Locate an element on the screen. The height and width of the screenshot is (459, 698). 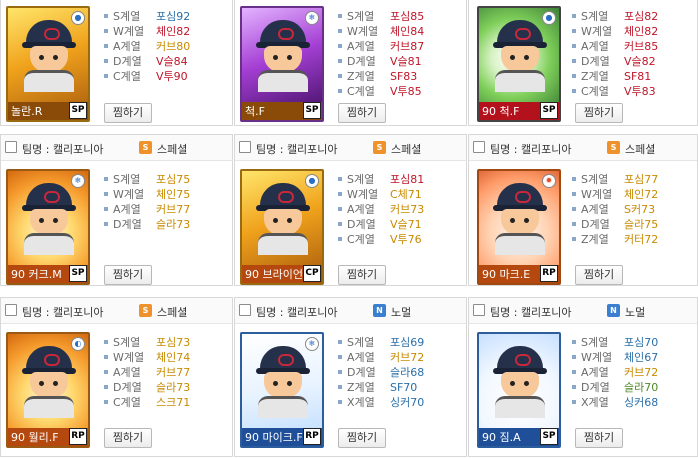
player-portrait: ❄ 90 커크.M SP is located at coordinates (48, 227).